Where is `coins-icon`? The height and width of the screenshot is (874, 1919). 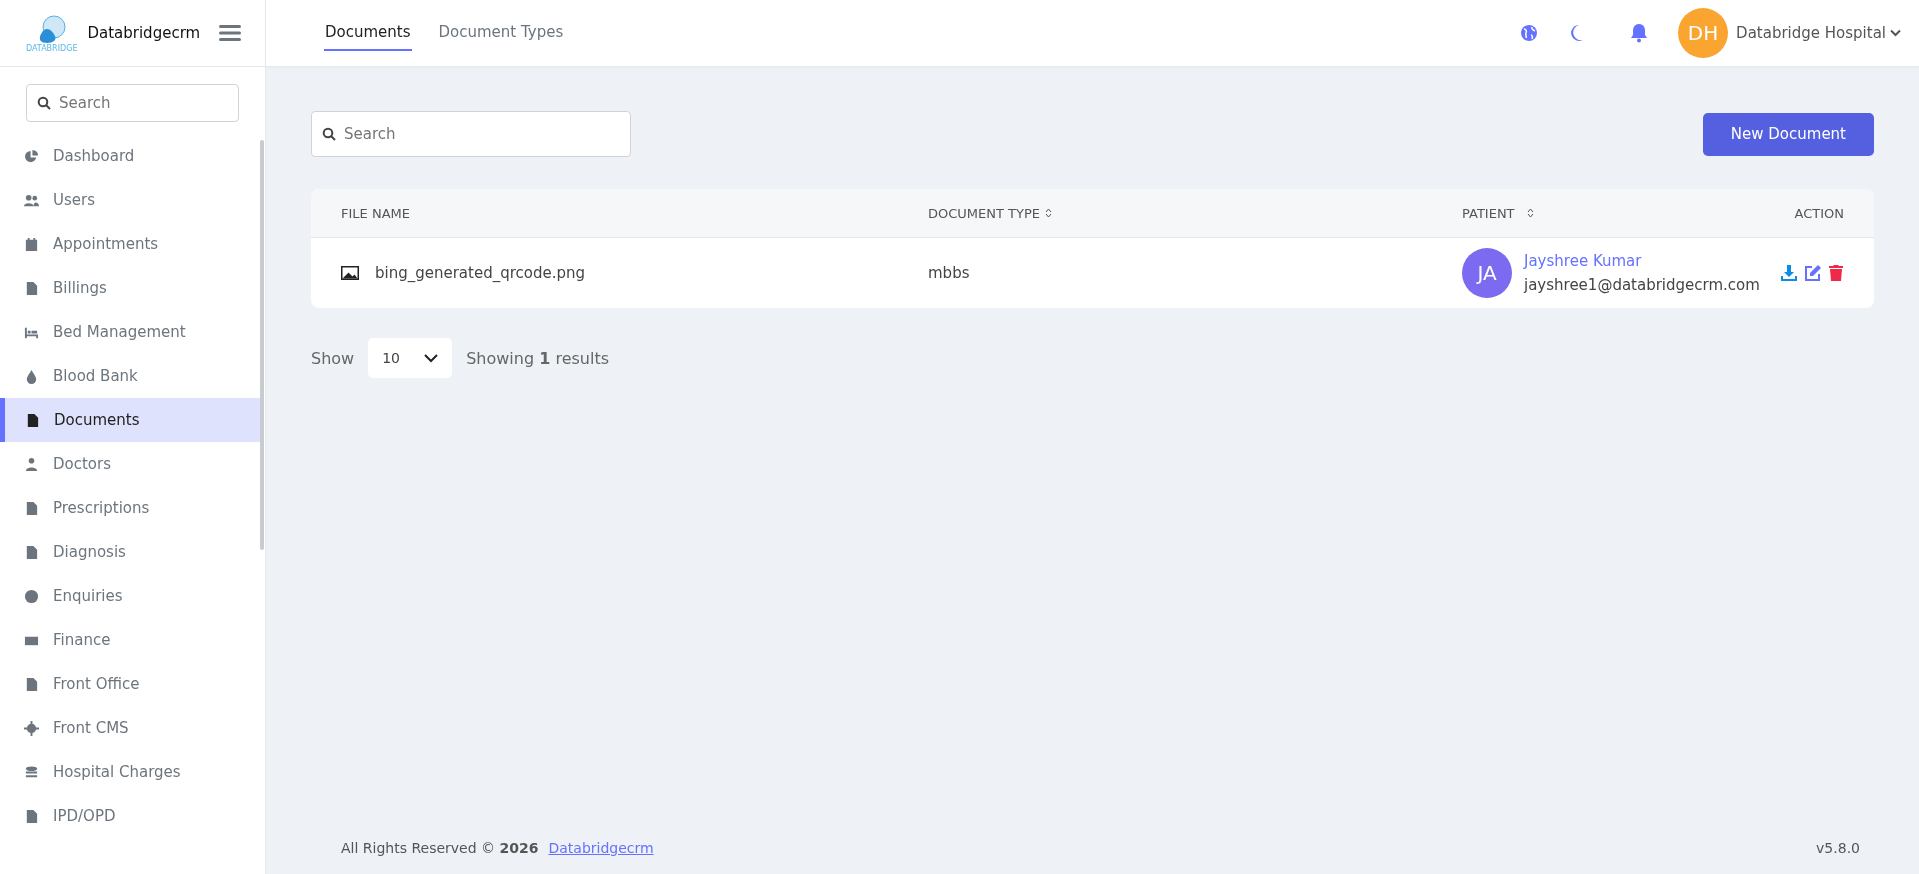 coins-icon is located at coordinates (31, 772).